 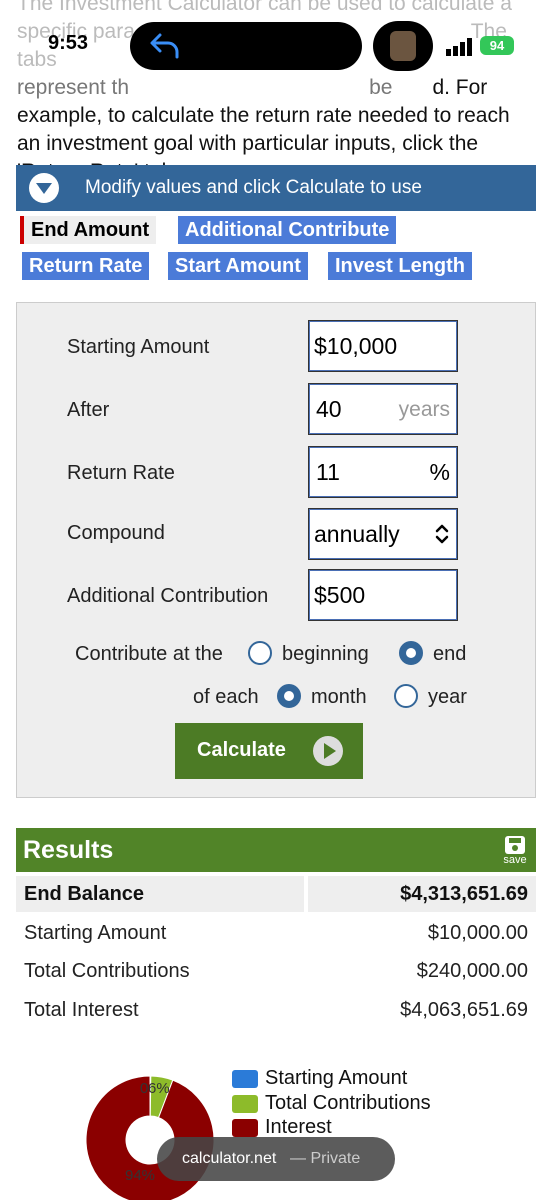 I want to click on result-row-end-balance: End Balance $4,313,651.69, so click(x=276, y=894).